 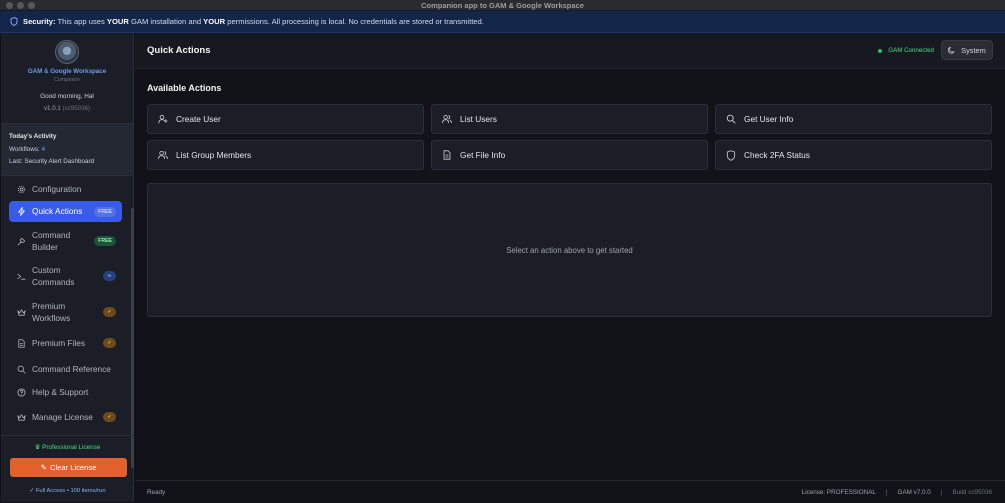 I want to click on workflows-count: 4, so click(x=43, y=149).